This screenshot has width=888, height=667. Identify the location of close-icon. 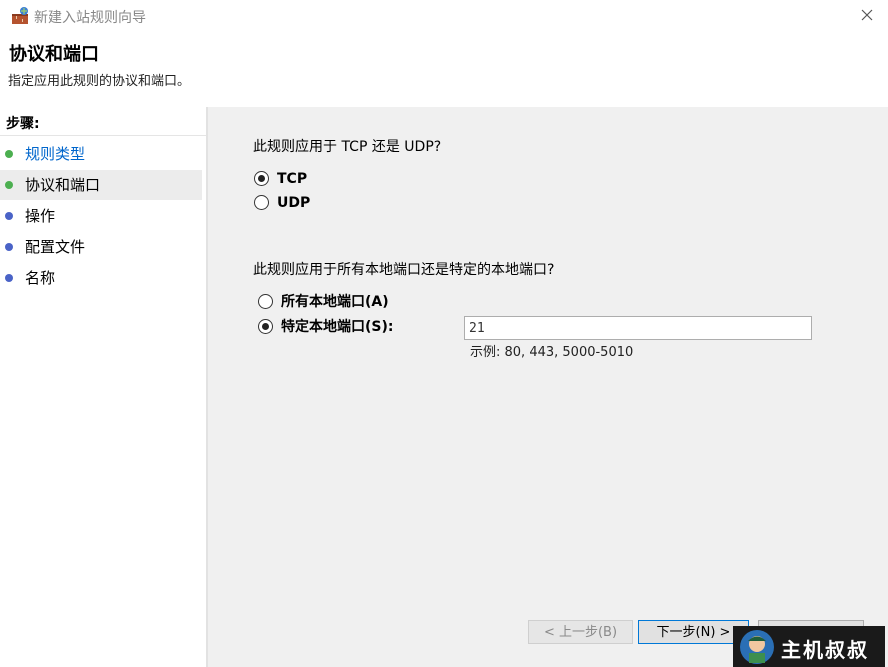
(867, 15).